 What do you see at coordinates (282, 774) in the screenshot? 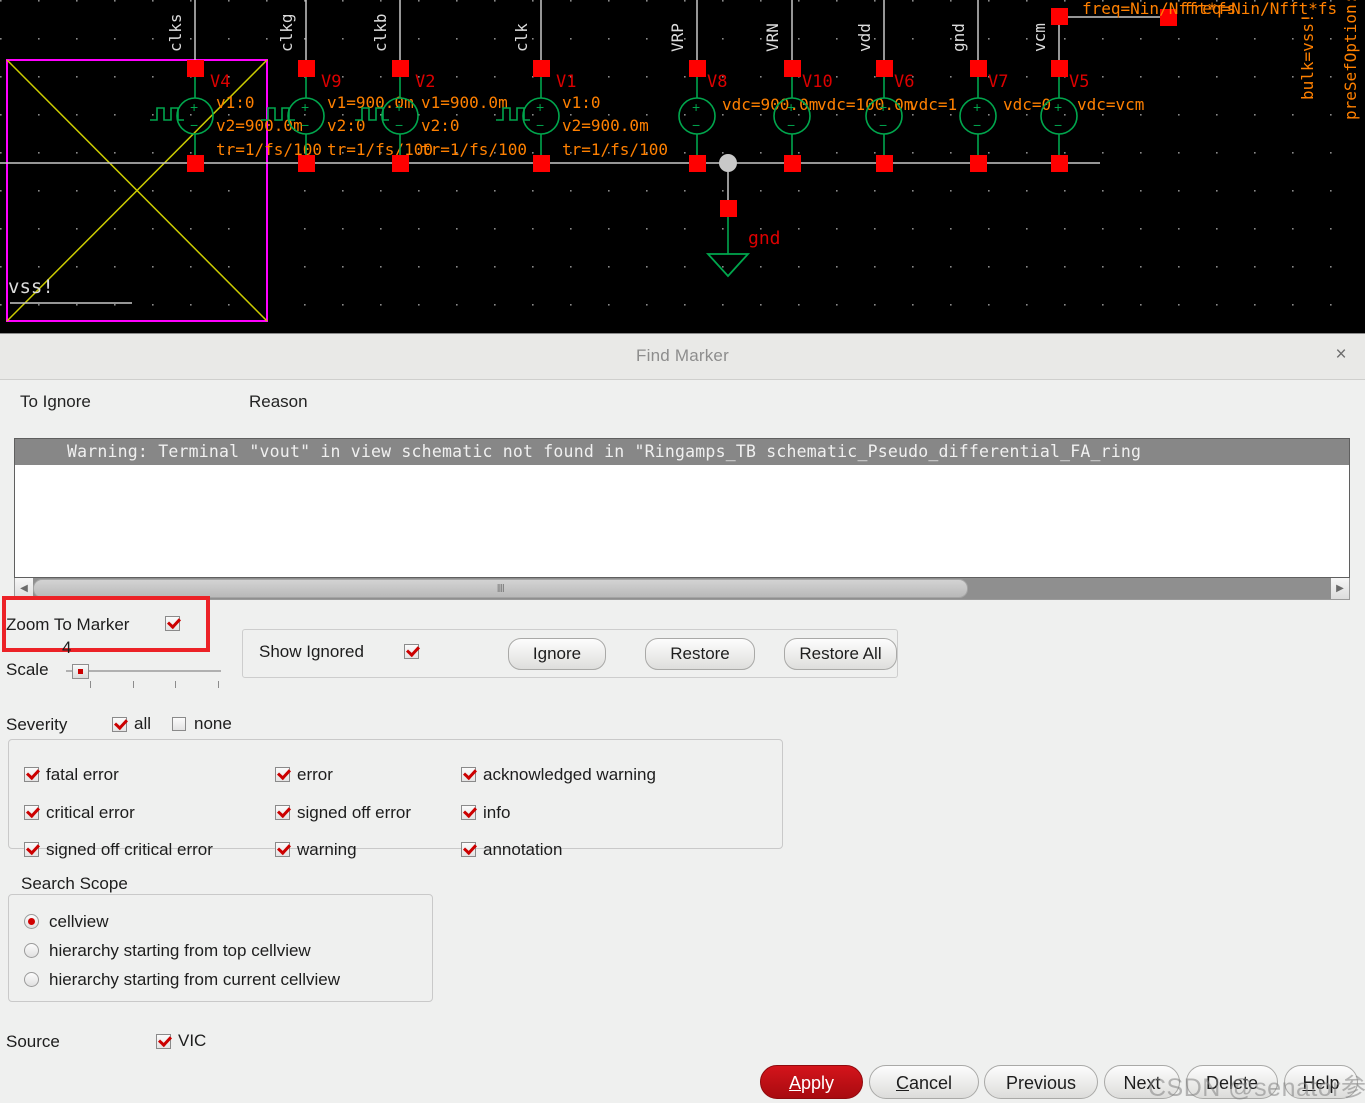
I see `severity-checkbox-error` at bounding box center [282, 774].